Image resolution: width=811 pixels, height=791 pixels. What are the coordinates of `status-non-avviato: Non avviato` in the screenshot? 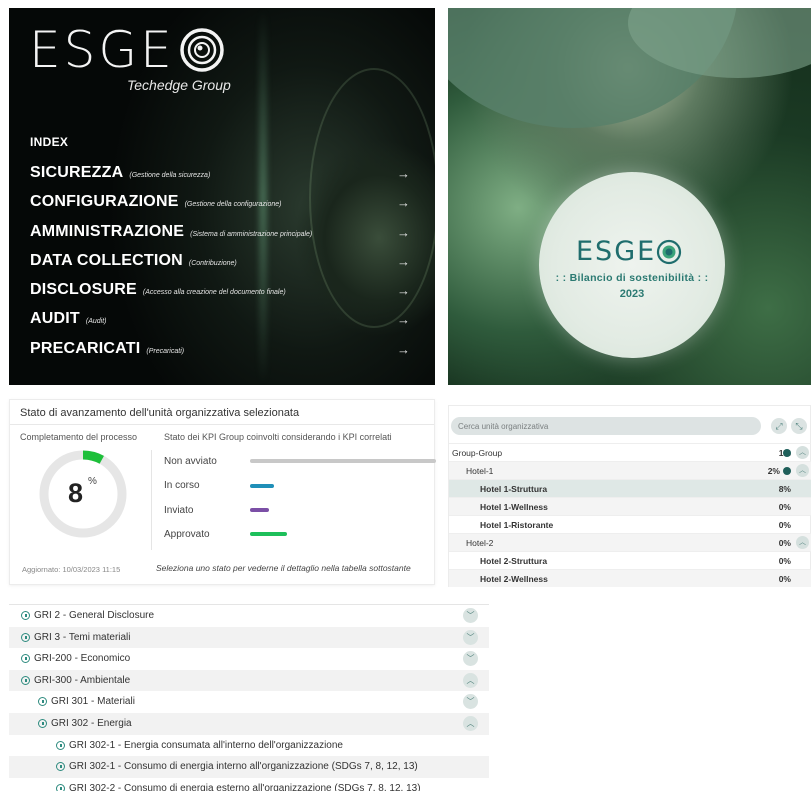 It's located at (190, 461).